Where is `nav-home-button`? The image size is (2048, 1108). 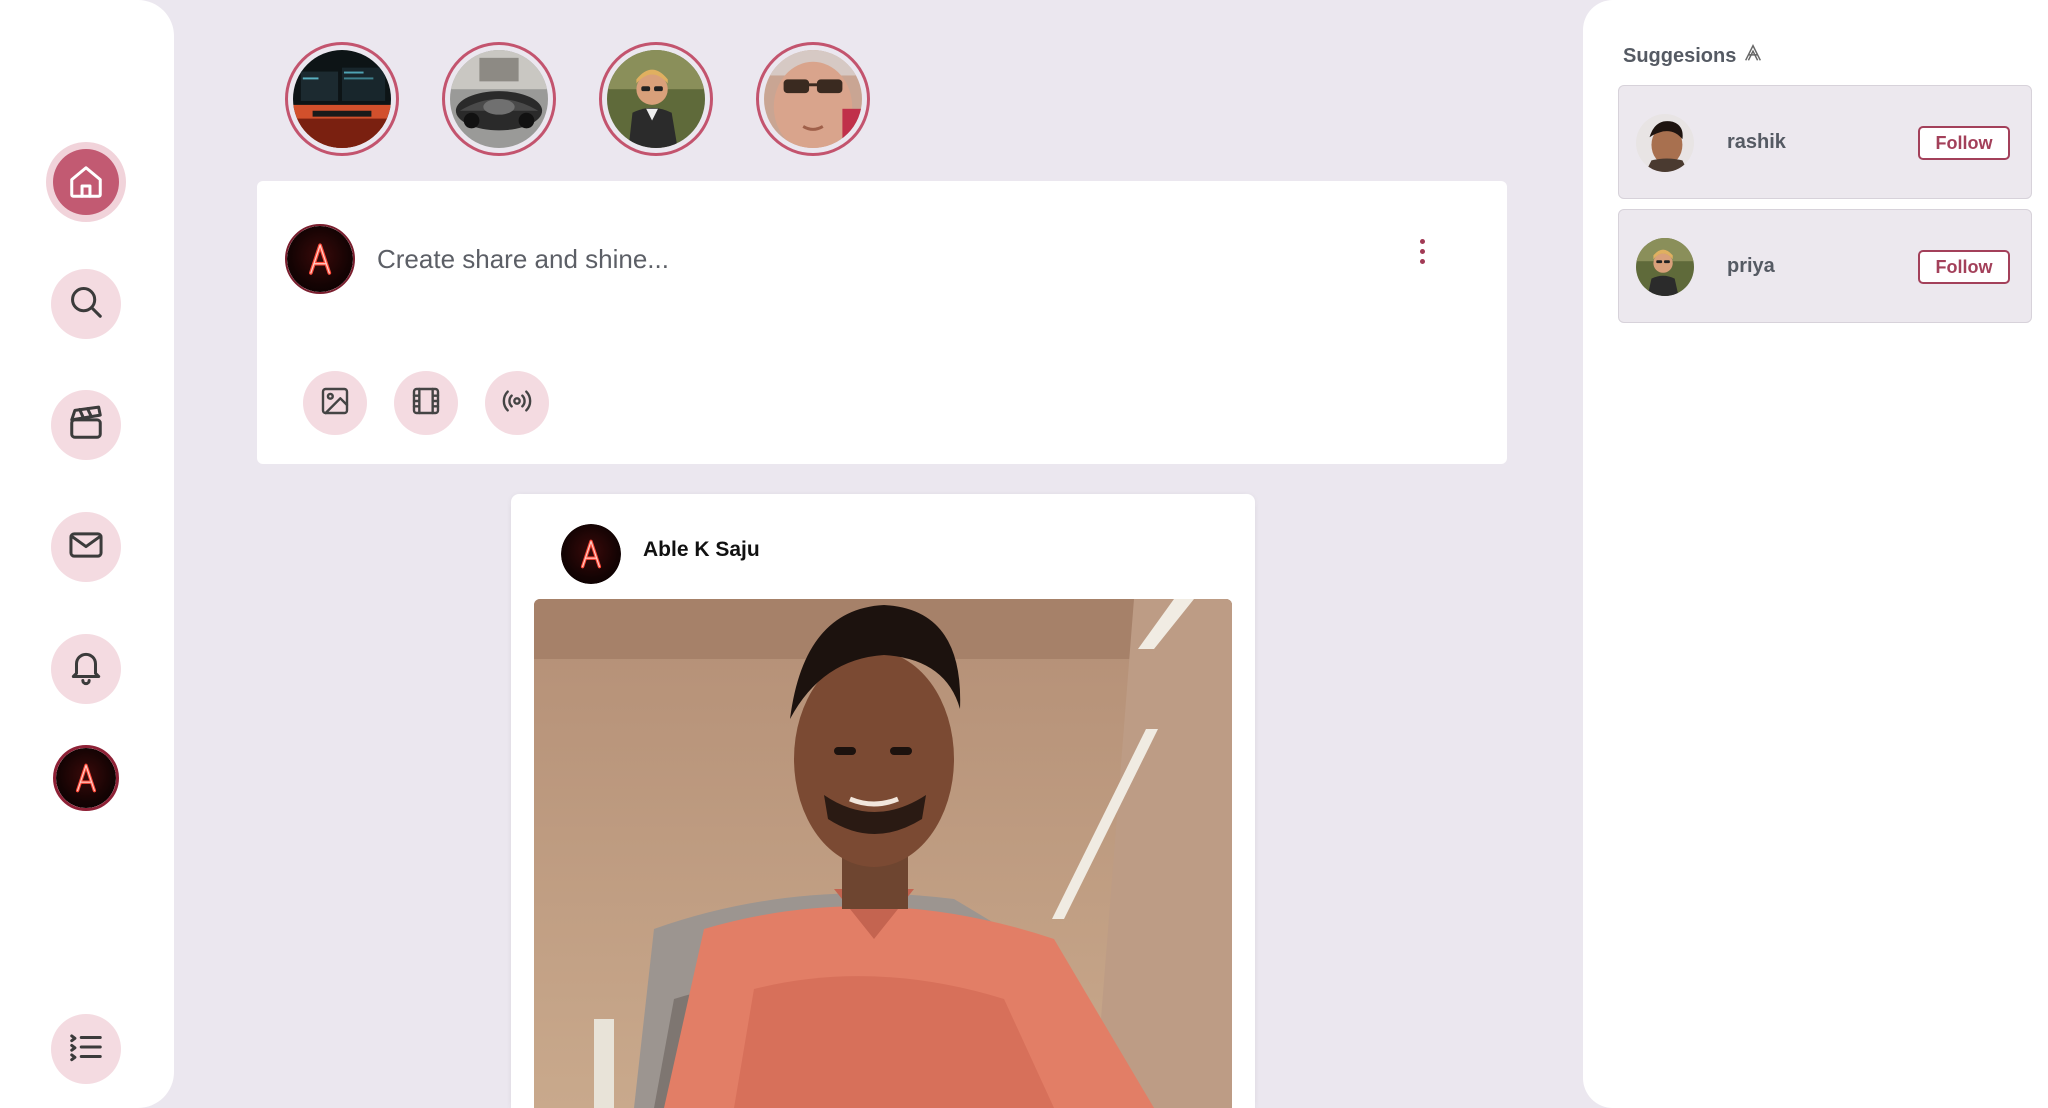 nav-home-button is located at coordinates (86, 182).